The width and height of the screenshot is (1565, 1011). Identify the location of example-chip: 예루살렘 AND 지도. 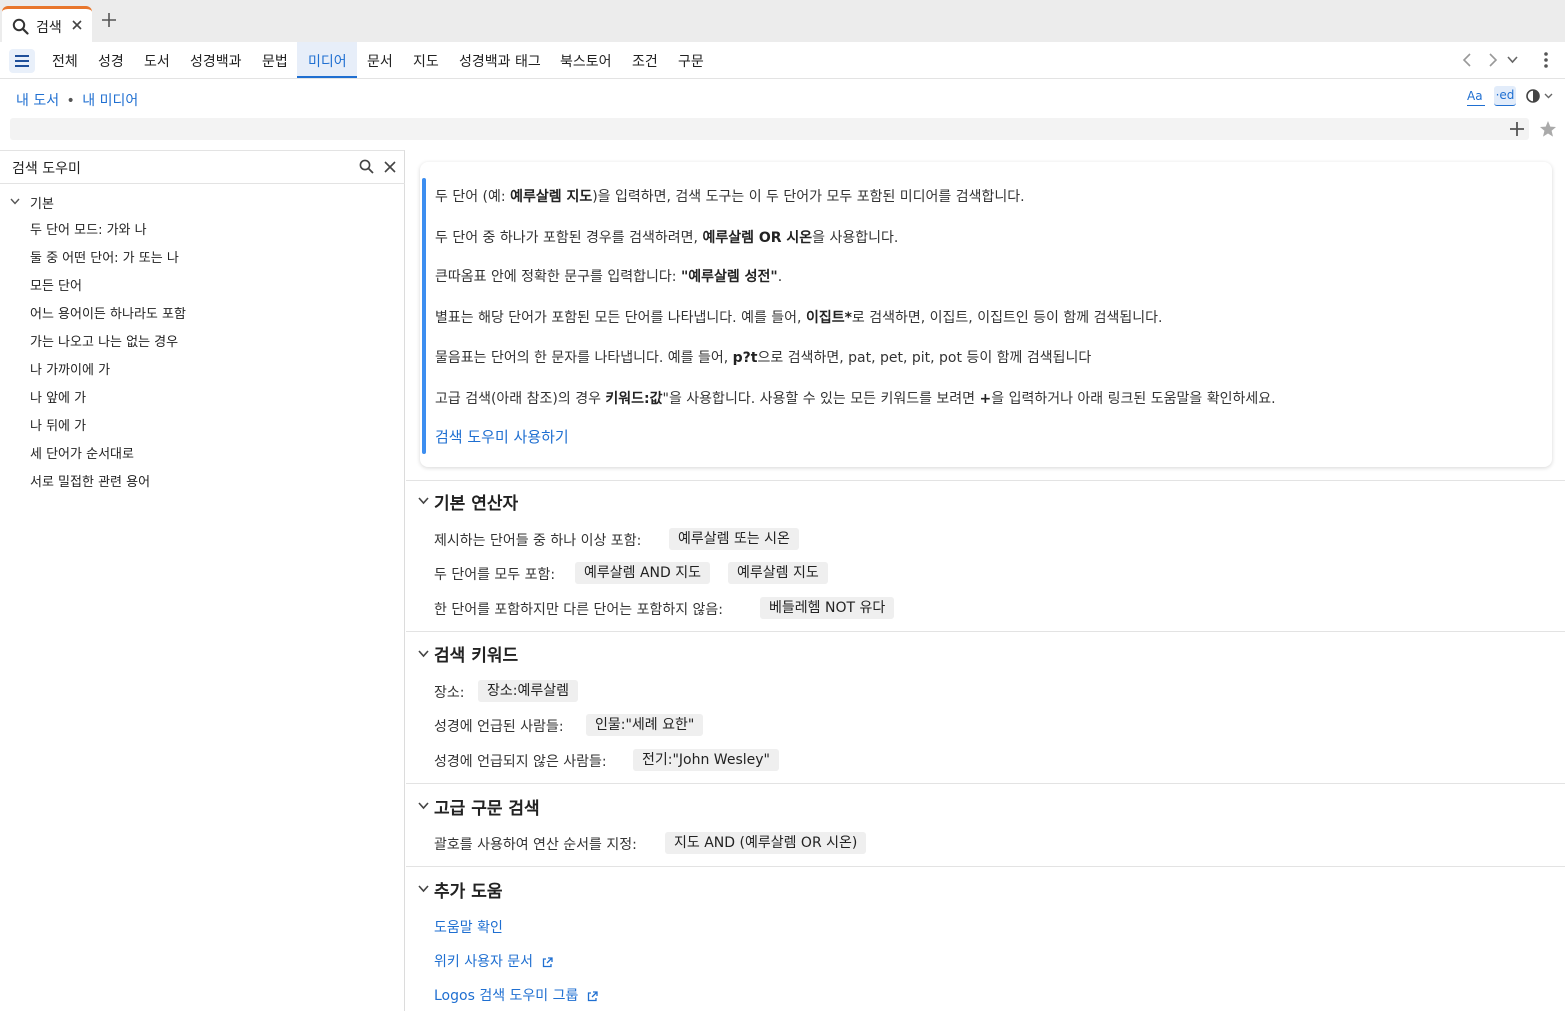
(643, 573).